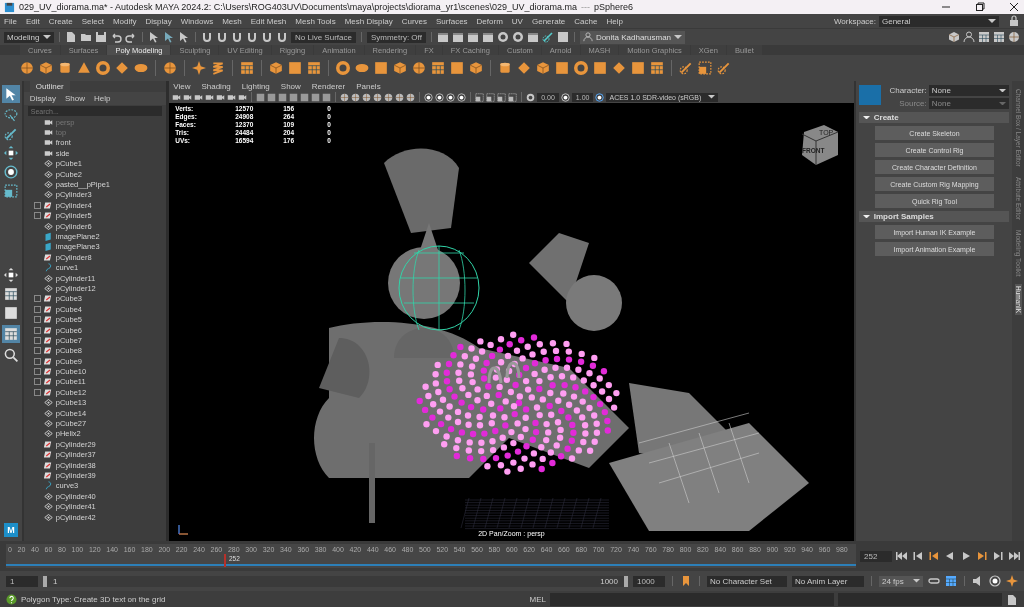 This screenshot has height=607, width=1024. I want to click on select-hierarchy-icon, so click(154, 37).